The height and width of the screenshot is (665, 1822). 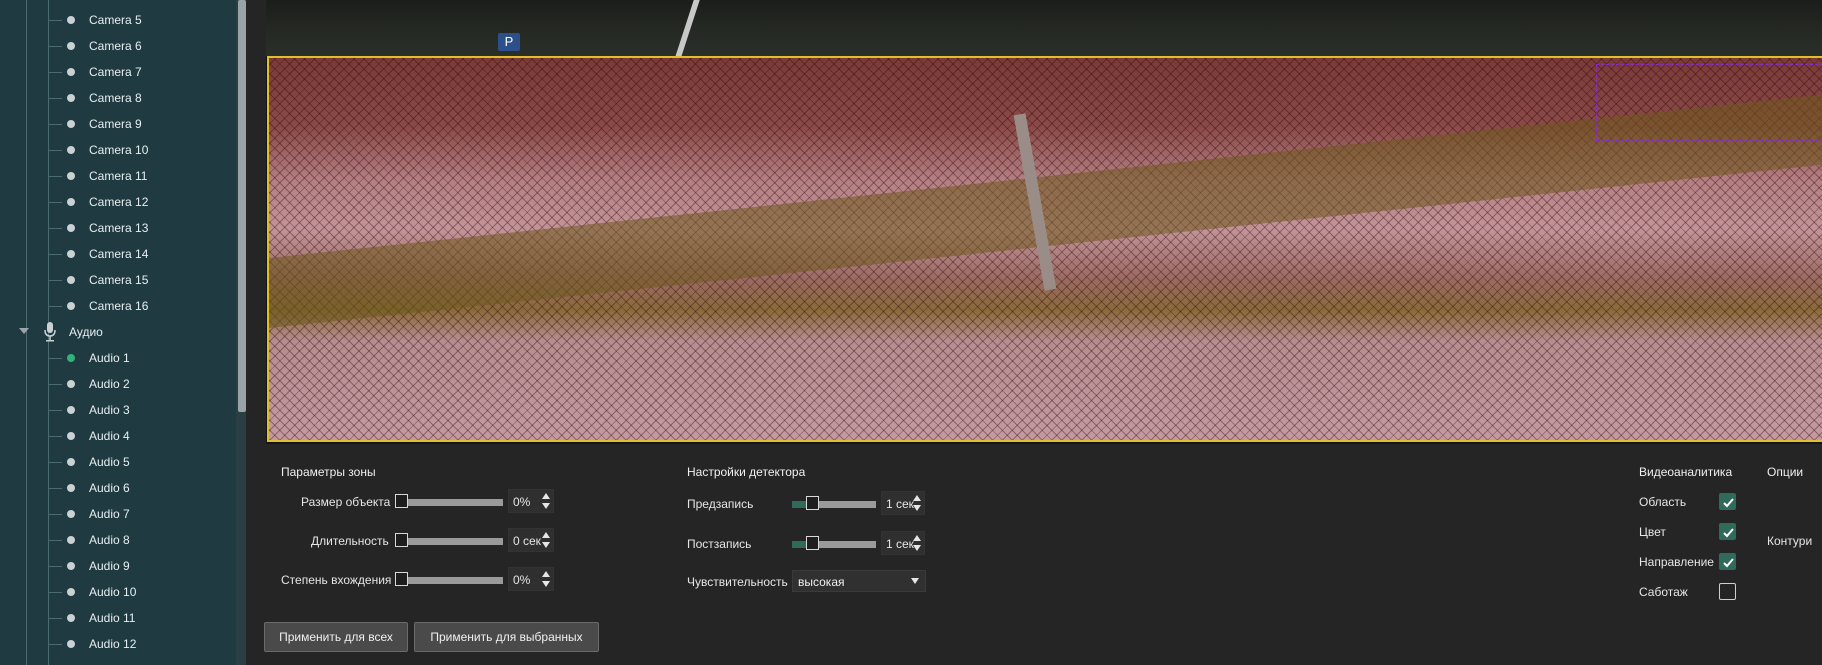 I want to click on tree-item-audio: Audio 5, so click(x=118, y=462).